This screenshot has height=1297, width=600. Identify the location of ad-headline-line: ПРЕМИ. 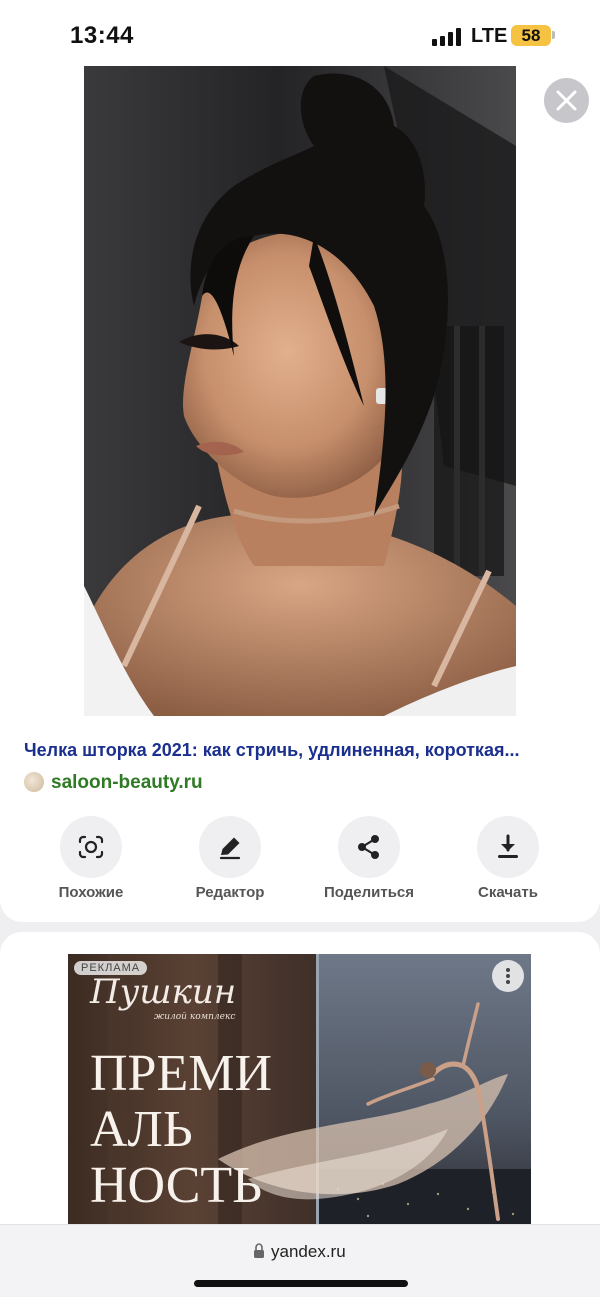
(181, 1073).